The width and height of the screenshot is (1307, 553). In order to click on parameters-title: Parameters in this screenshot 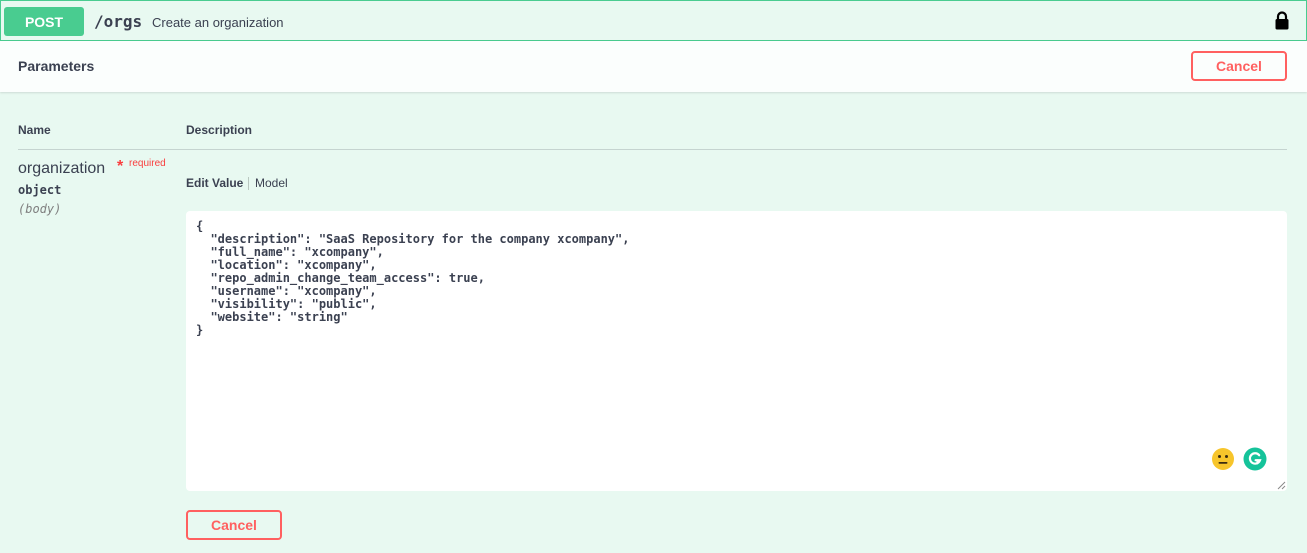, I will do `click(56, 66)`.